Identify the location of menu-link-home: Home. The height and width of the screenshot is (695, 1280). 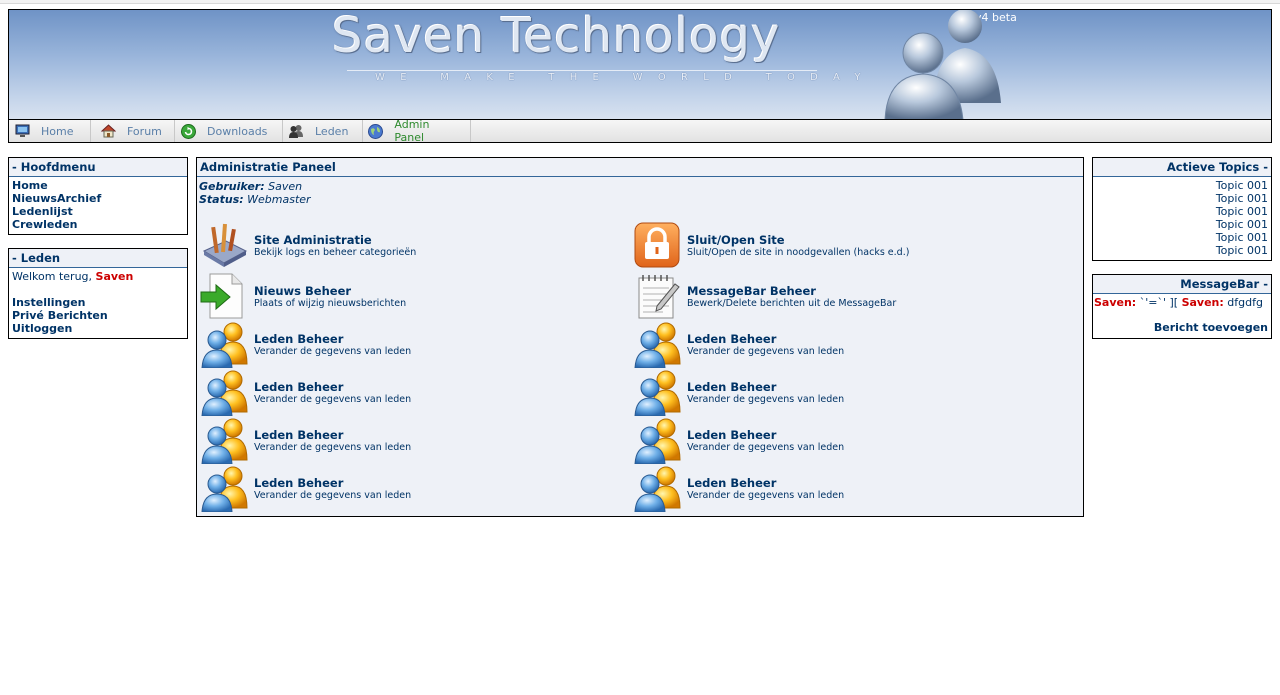
(98, 185).